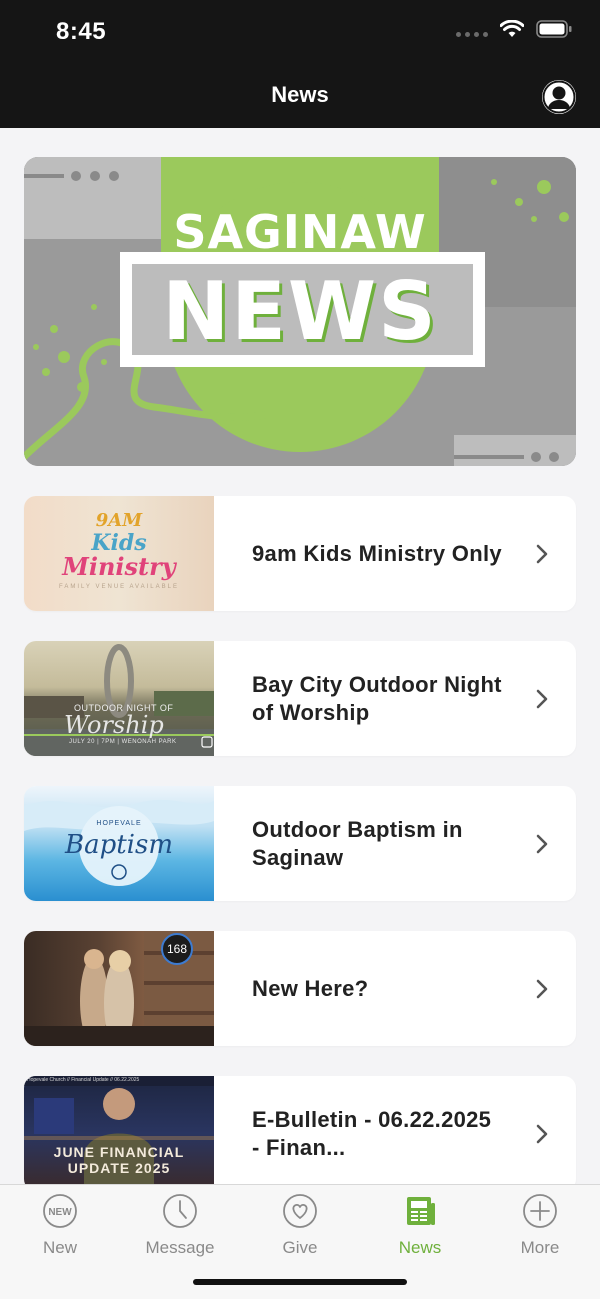  What do you see at coordinates (180, 1211) in the screenshot?
I see `clock-icon` at bounding box center [180, 1211].